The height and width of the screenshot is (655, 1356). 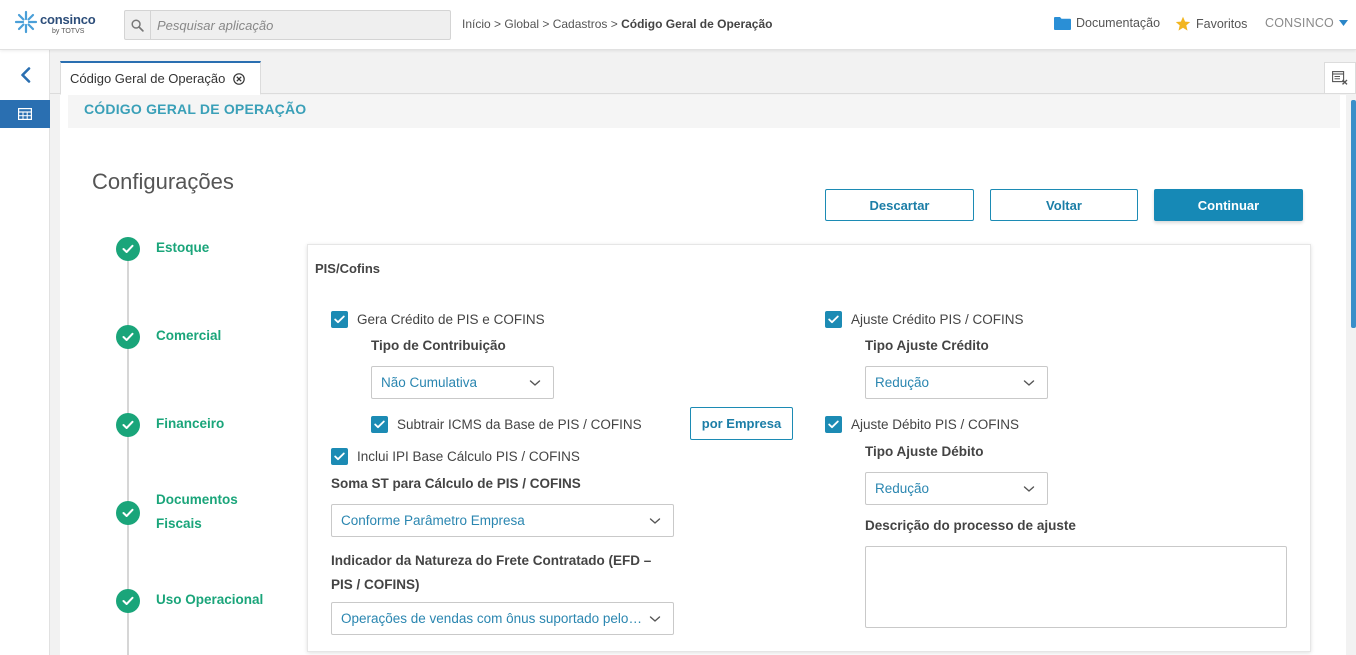 I want to click on user-menu: CONSINCO, so click(x=1306, y=23).